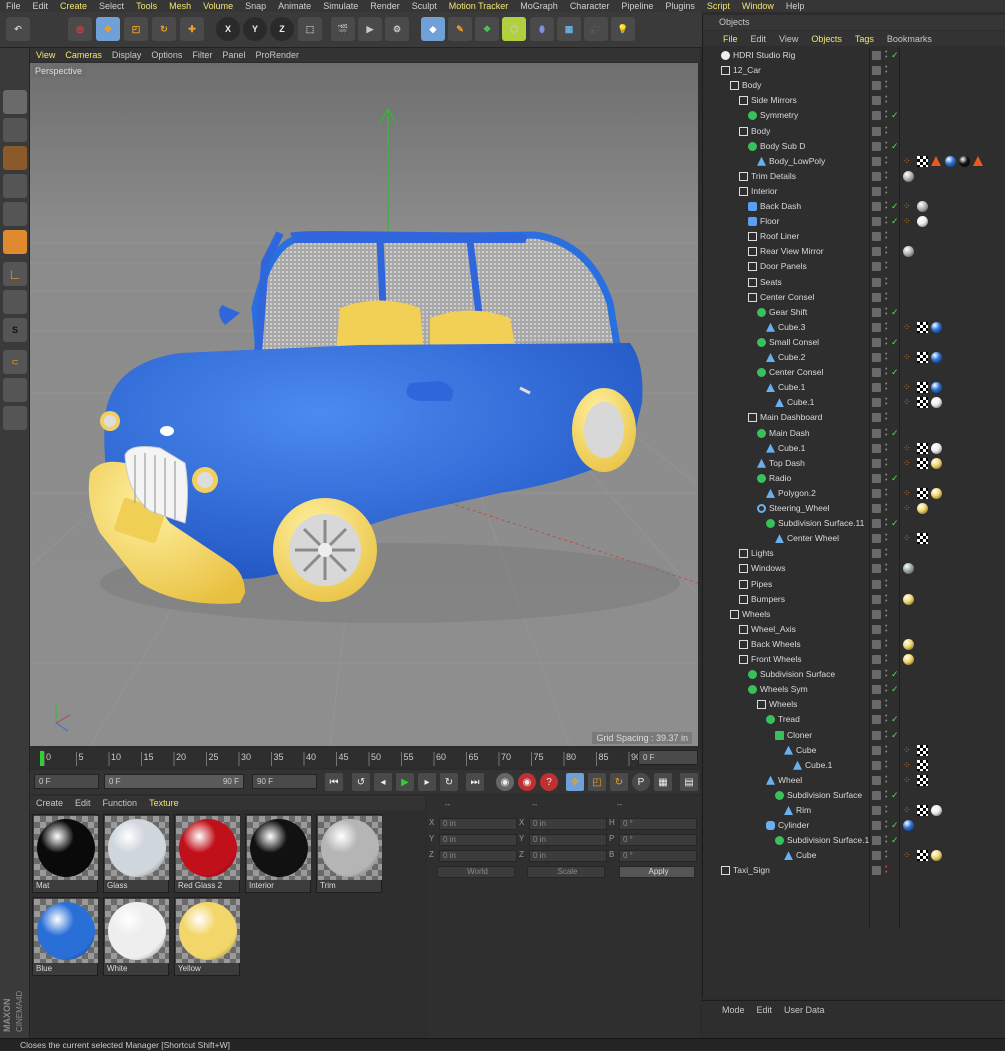  What do you see at coordinates (15, 242) in the screenshot?
I see `polygons-mode-icon` at bounding box center [15, 242].